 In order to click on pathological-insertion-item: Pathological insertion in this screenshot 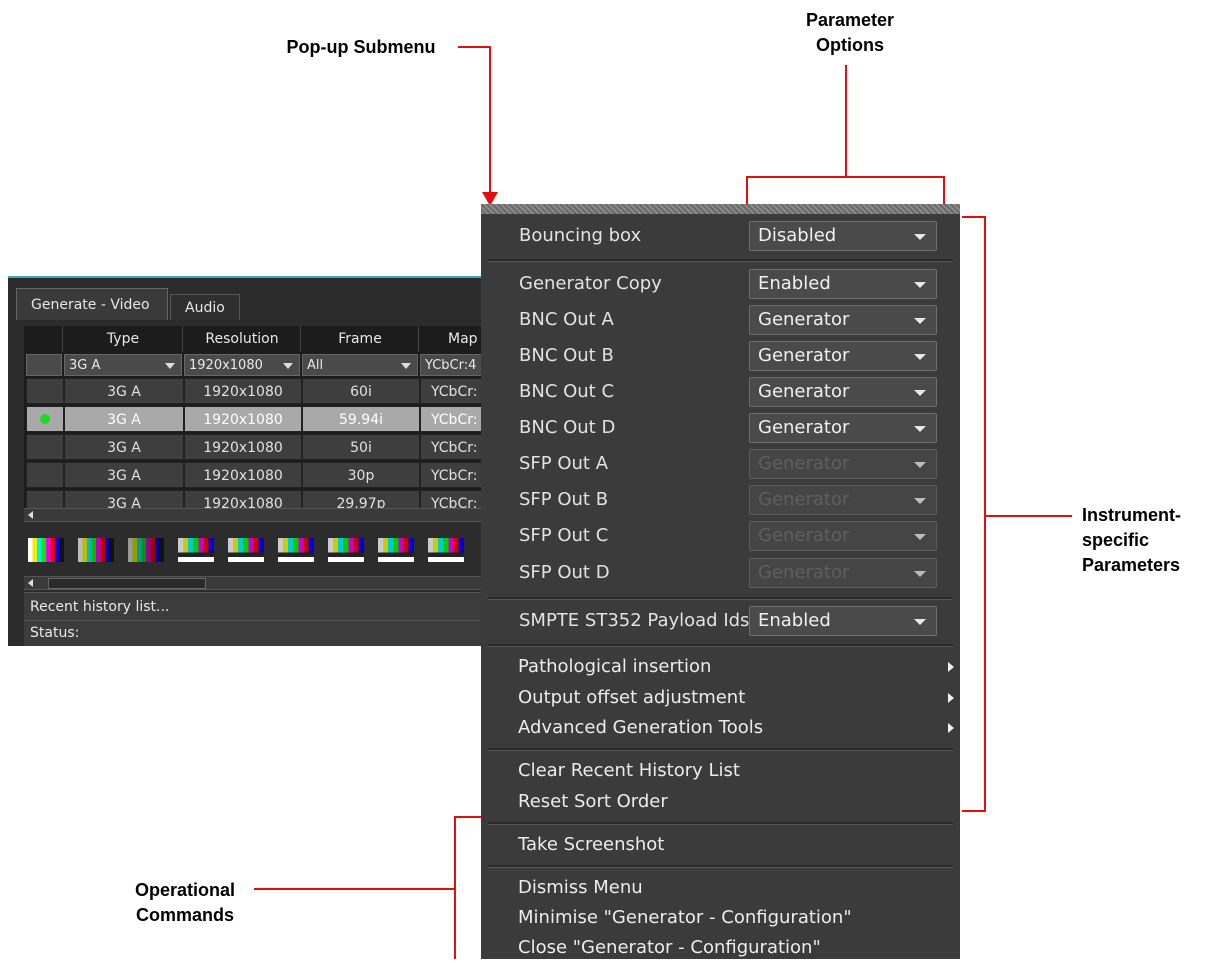, I will do `click(735, 667)`.